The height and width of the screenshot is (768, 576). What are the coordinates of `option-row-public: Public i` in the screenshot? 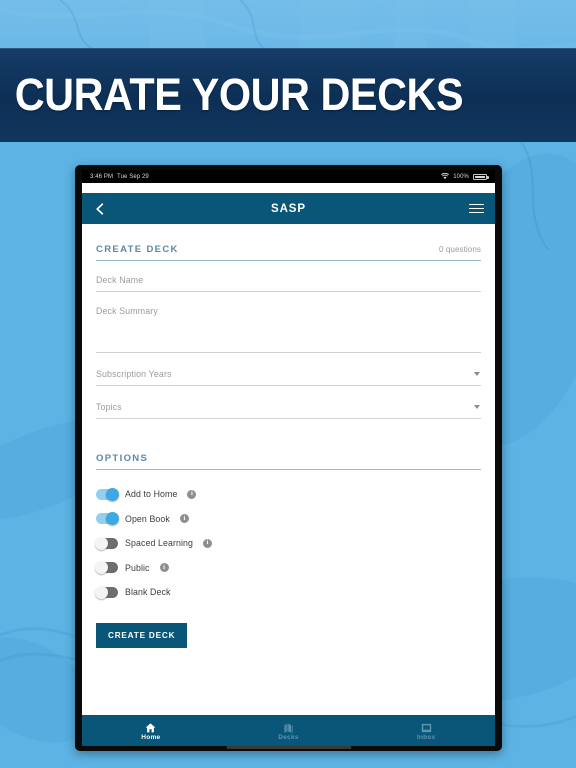 It's located at (288, 568).